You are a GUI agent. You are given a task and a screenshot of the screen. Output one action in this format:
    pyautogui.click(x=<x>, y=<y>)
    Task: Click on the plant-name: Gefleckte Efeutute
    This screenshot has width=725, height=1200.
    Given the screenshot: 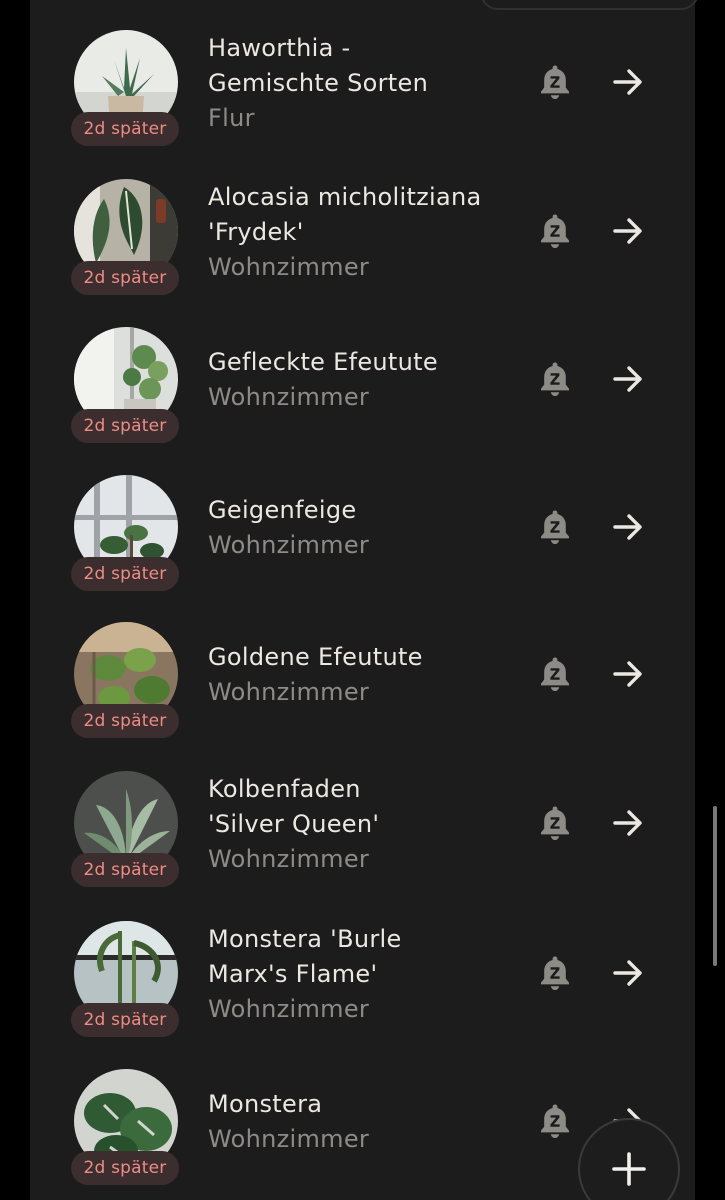 What is the action you would take?
    pyautogui.click(x=323, y=362)
    